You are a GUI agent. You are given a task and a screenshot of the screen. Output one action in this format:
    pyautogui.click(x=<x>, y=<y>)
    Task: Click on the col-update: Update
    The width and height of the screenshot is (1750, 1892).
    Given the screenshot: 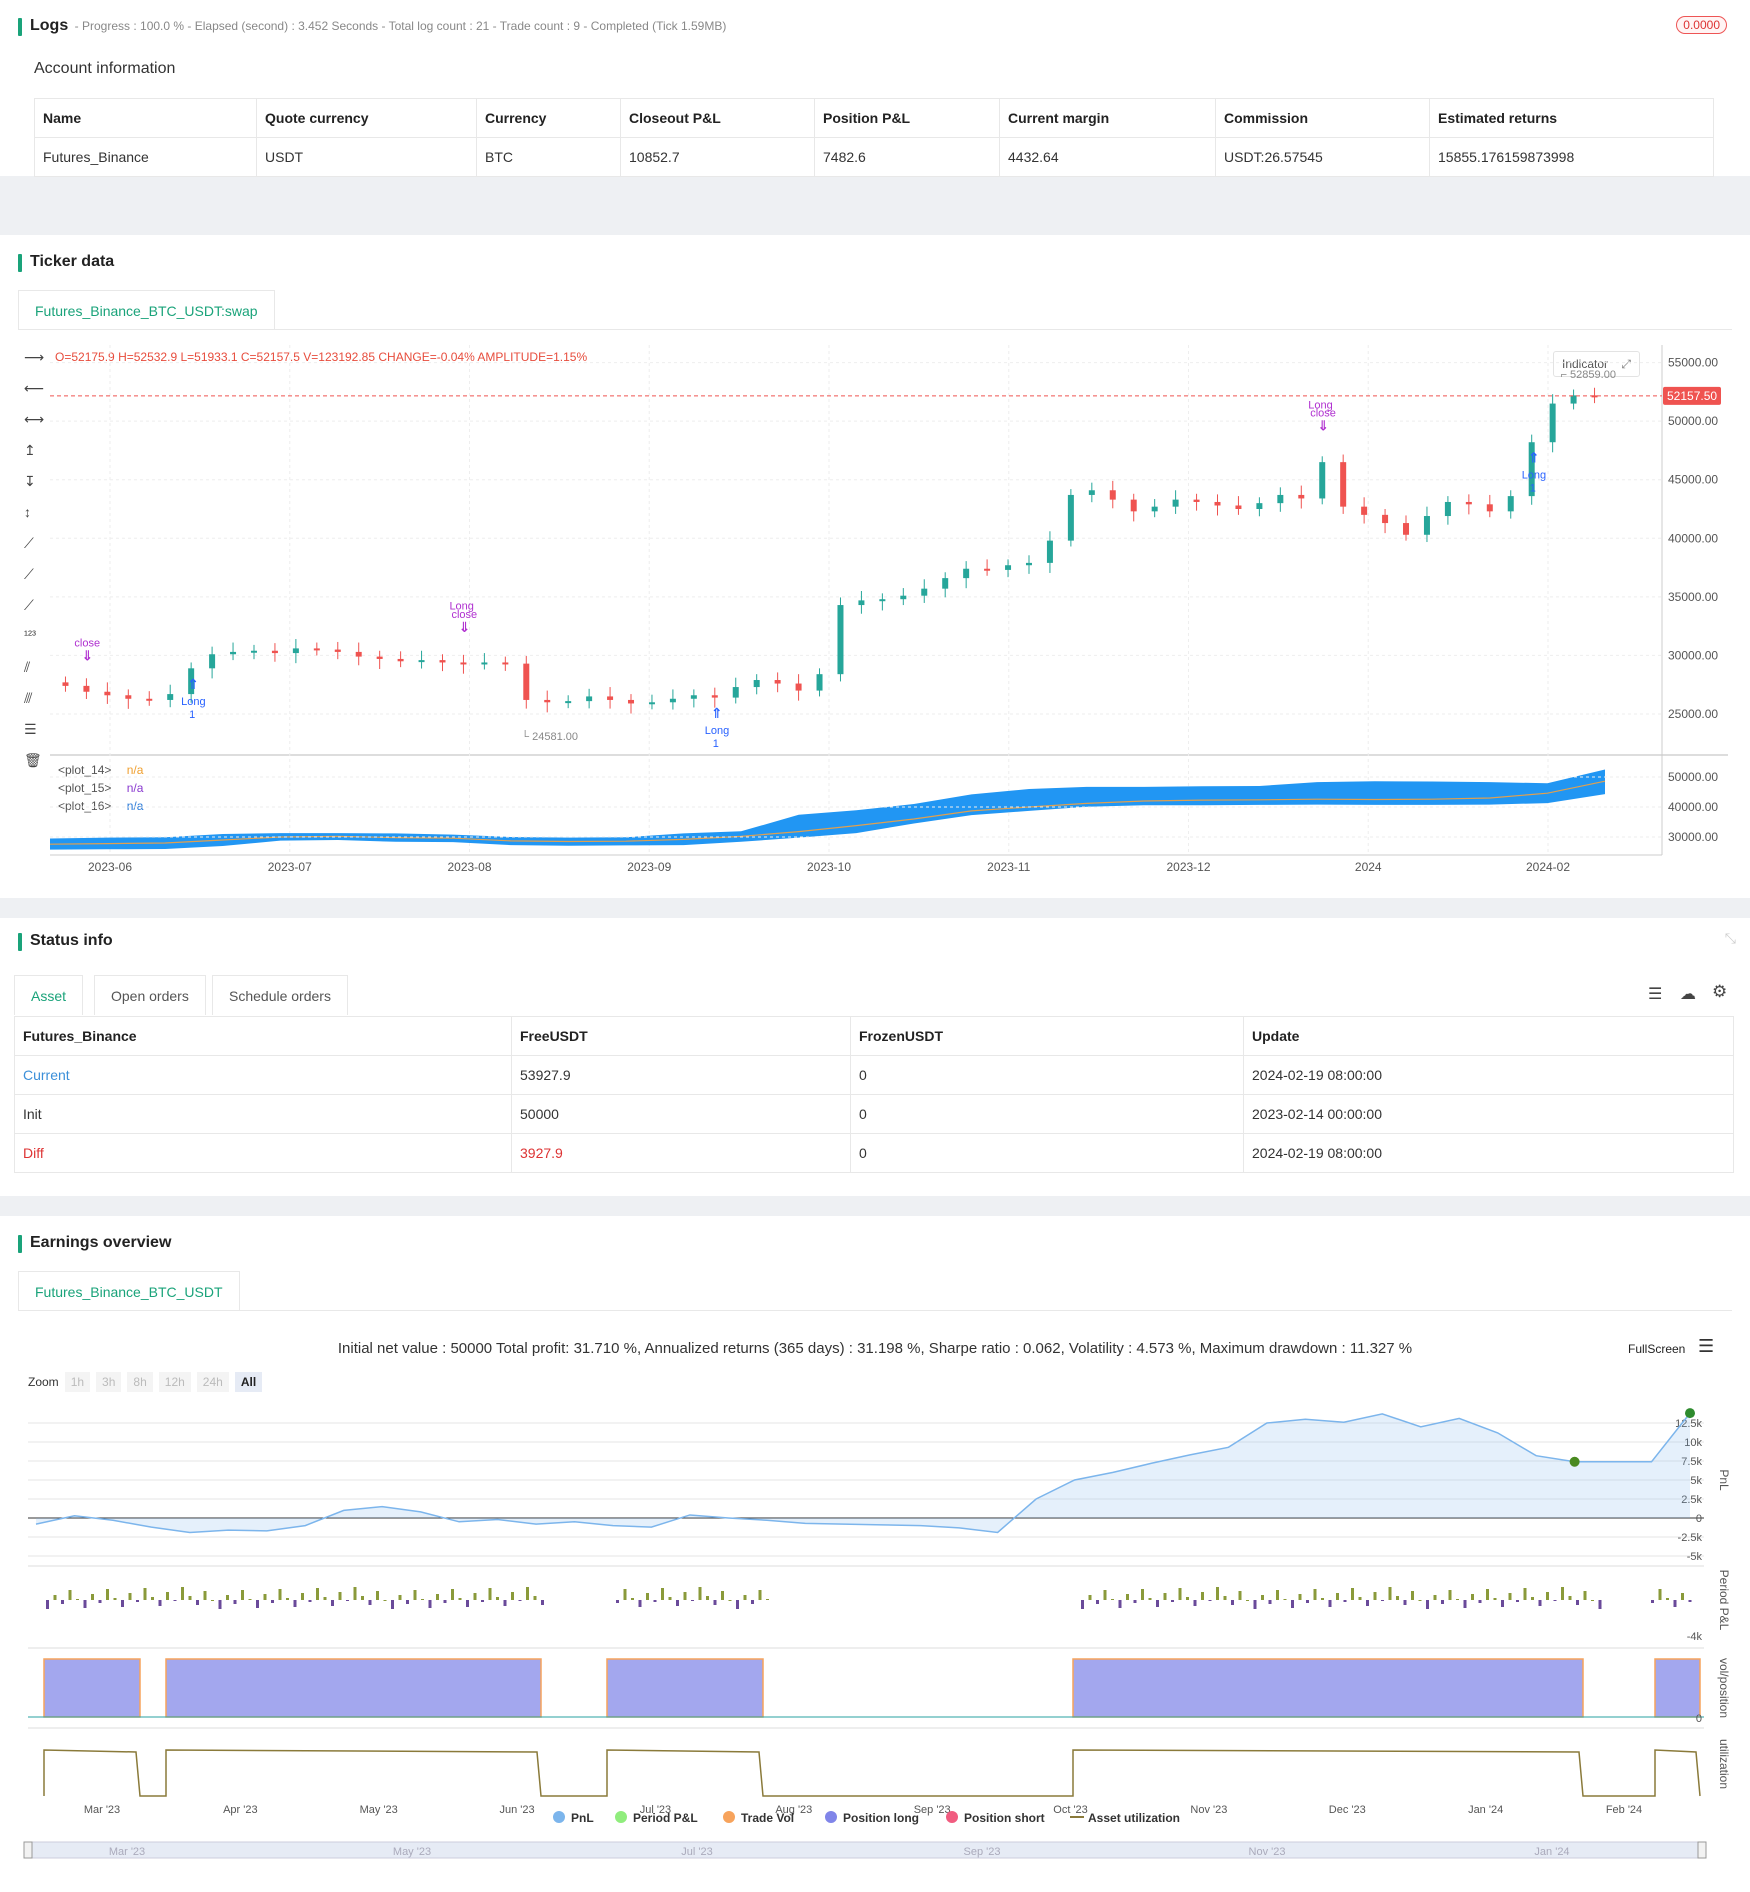 What is the action you would take?
    pyautogui.click(x=1488, y=1036)
    